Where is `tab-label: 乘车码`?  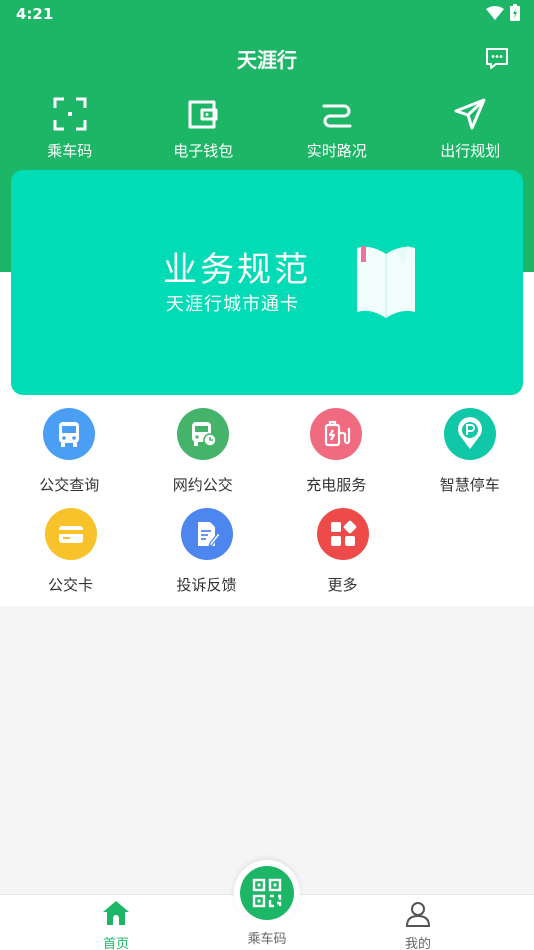 tab-label: 乘车码 is located at coordinates (267, 939).